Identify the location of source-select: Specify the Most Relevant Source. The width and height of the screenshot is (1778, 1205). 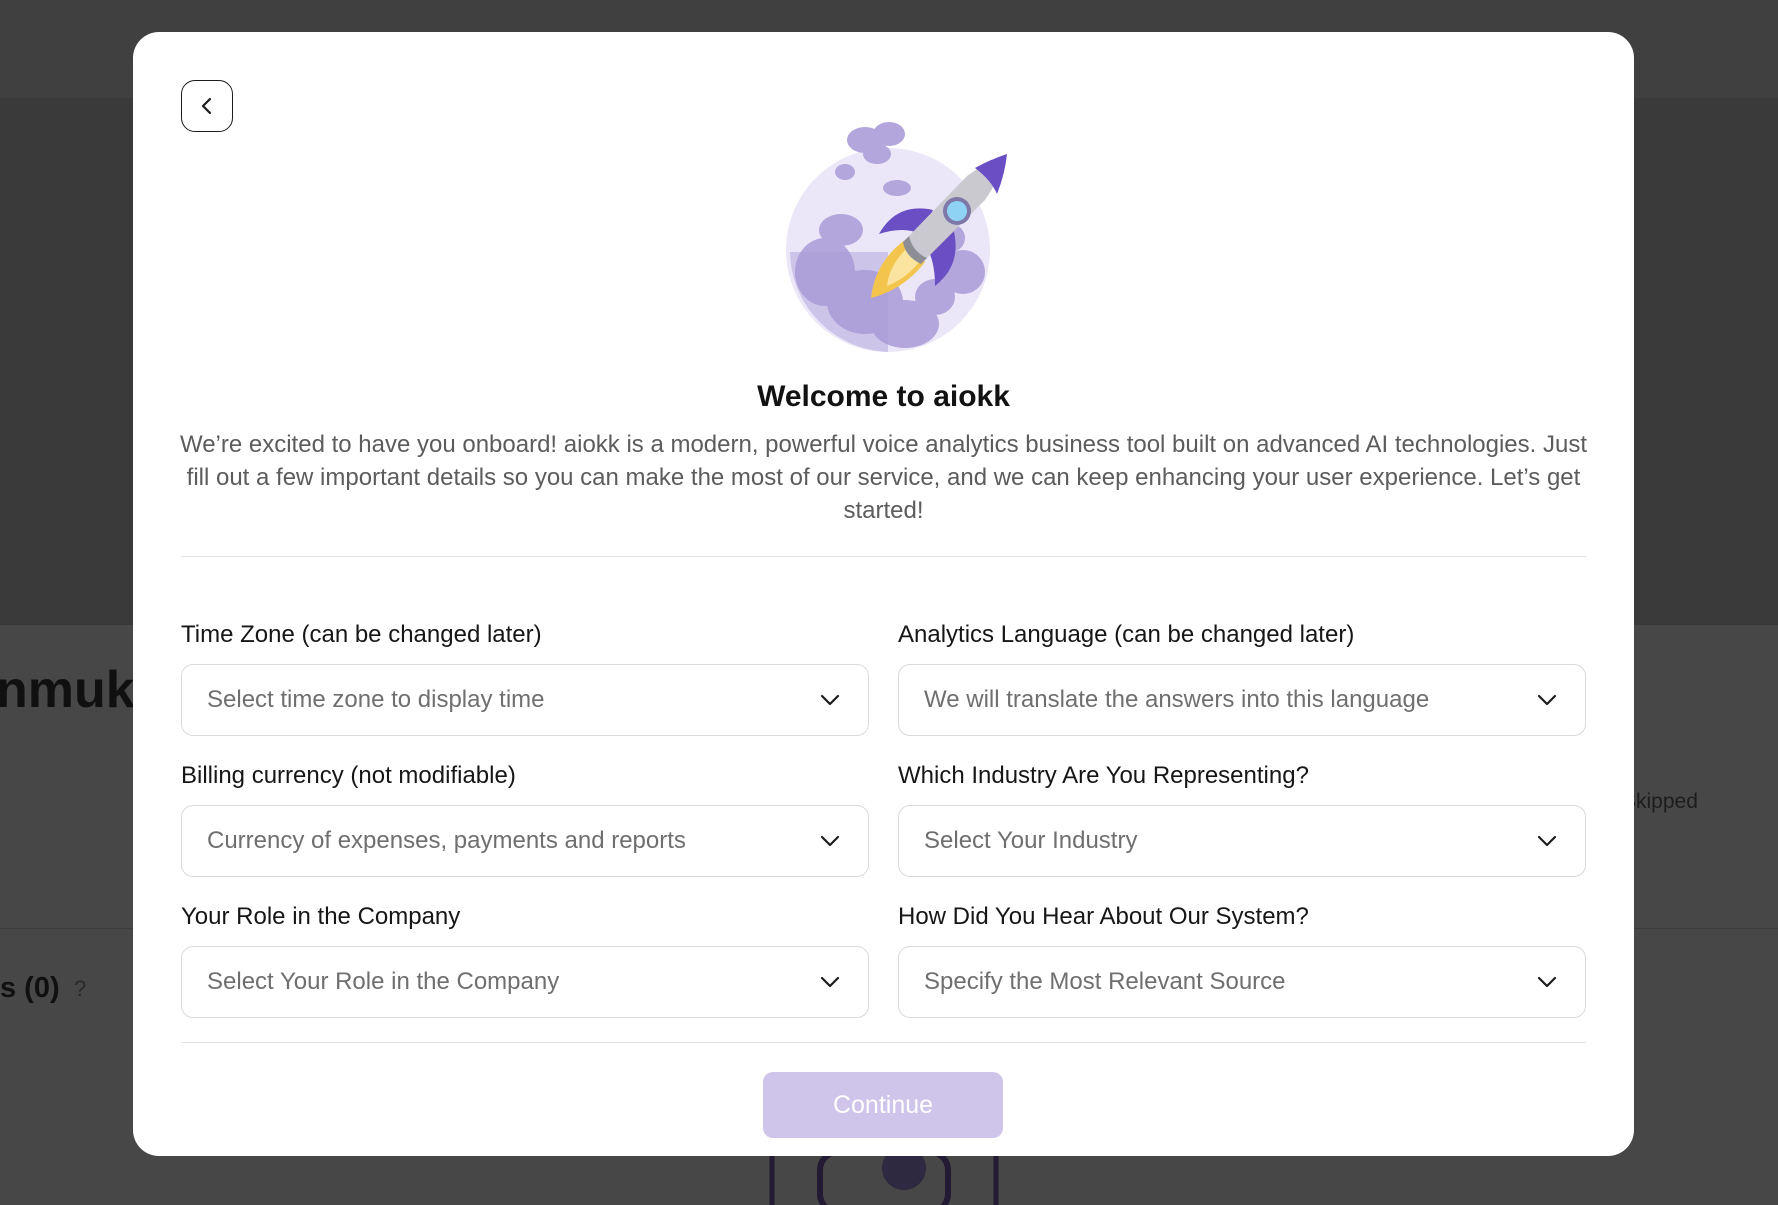
(1242, 982).